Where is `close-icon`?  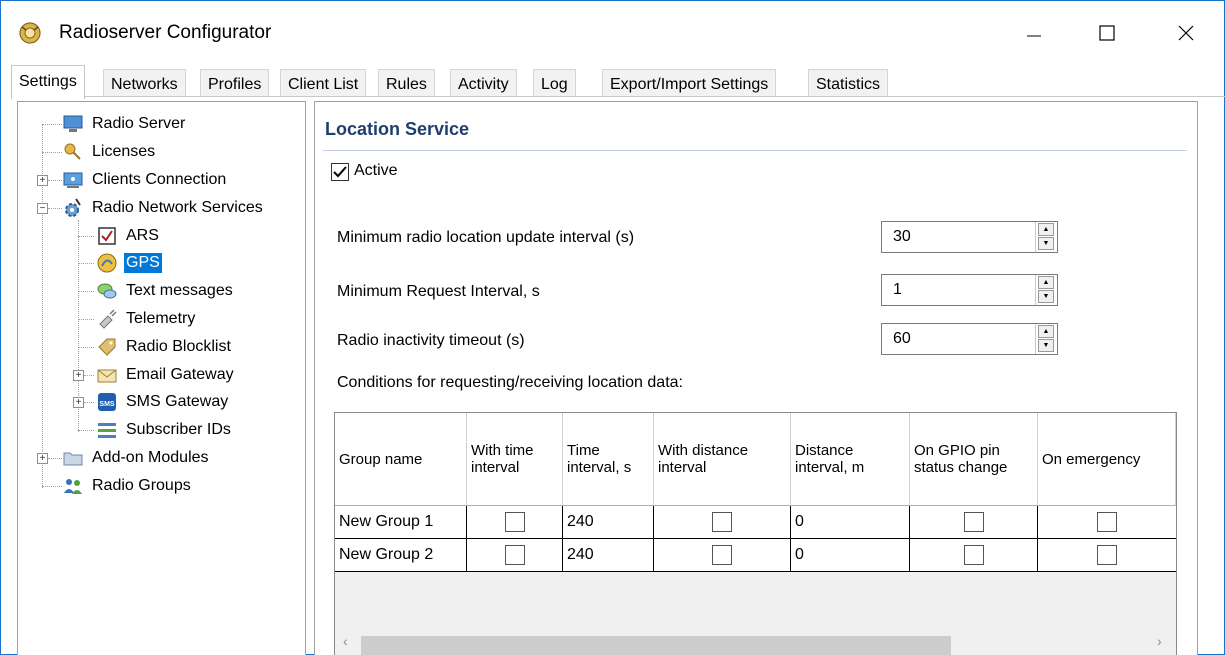
close-icon is located at coordinates (1186, 33).